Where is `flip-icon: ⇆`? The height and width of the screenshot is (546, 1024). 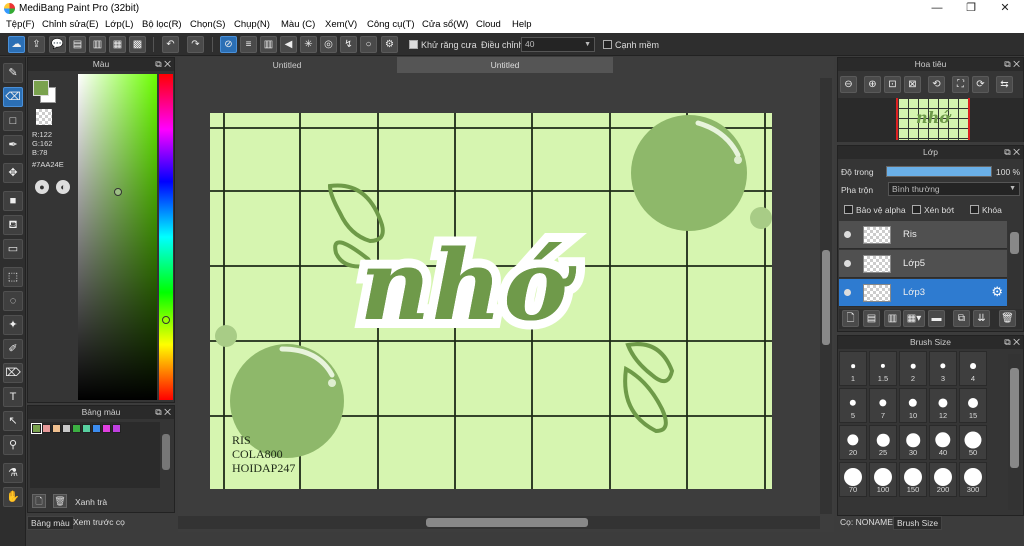
flip-icon: ⇆ is located at coordinates (1004, 84).